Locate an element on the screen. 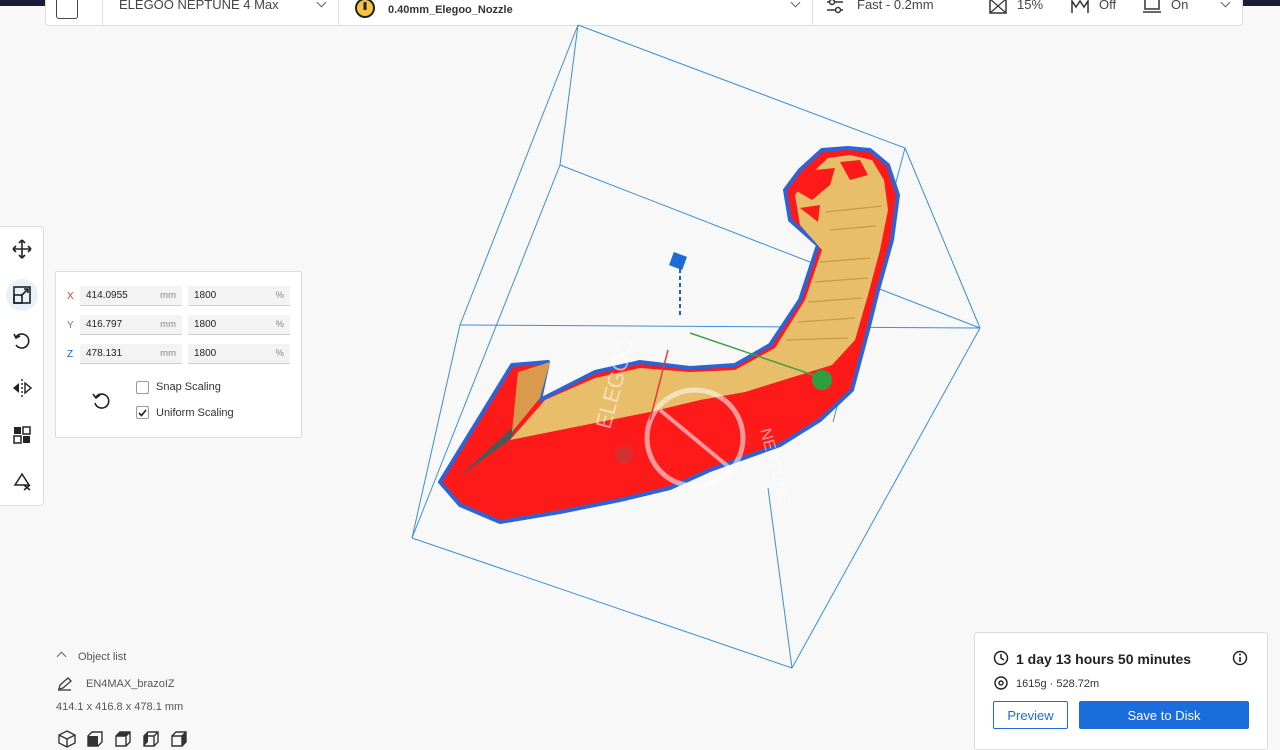  print-time: 1 day 13 hours 50 minutes is located at coordinates (1104, 659).